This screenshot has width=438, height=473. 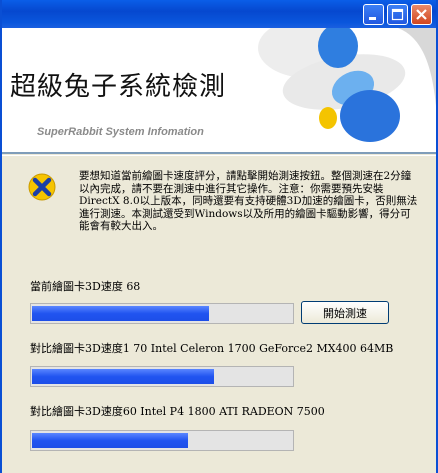 I want to click on maximize-button, so click(x=397, y=14).